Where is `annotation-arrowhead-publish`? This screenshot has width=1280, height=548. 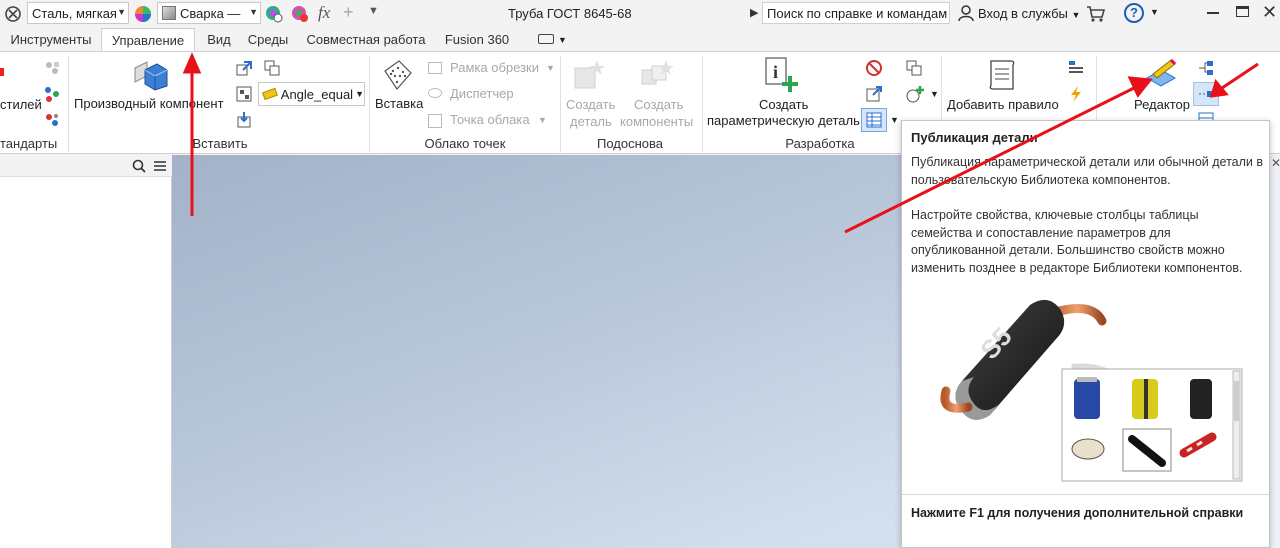 annotation-arrowhead-publish is located at coordinates (1219, 88).